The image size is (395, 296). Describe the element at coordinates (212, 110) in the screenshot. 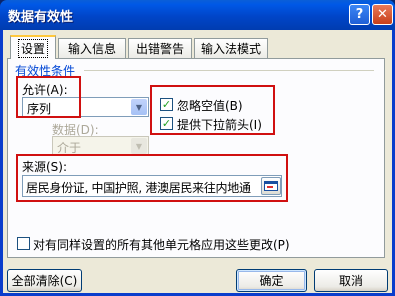

I see `checkbox-highlight-box` at that location.